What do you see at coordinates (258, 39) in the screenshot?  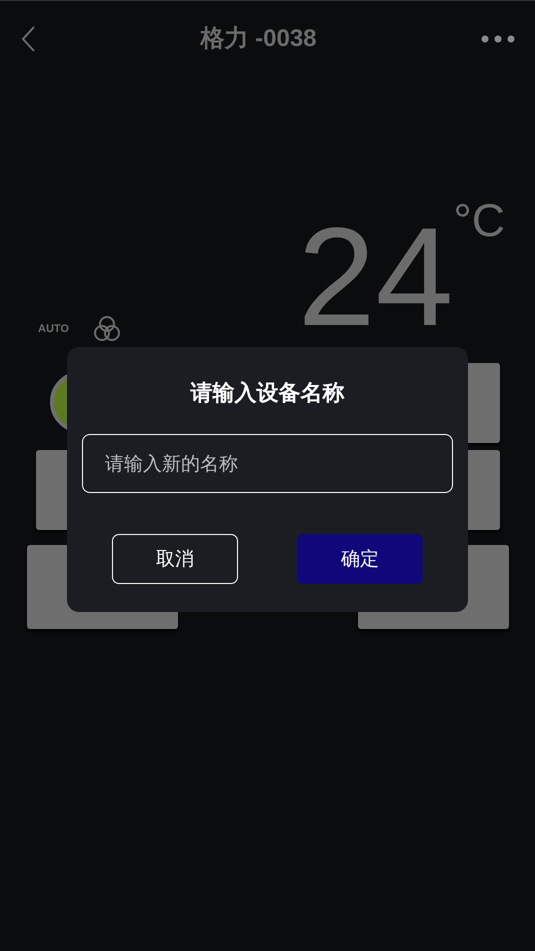 I see `device-title: 格力 -0038` at bounding box center [258, 39].